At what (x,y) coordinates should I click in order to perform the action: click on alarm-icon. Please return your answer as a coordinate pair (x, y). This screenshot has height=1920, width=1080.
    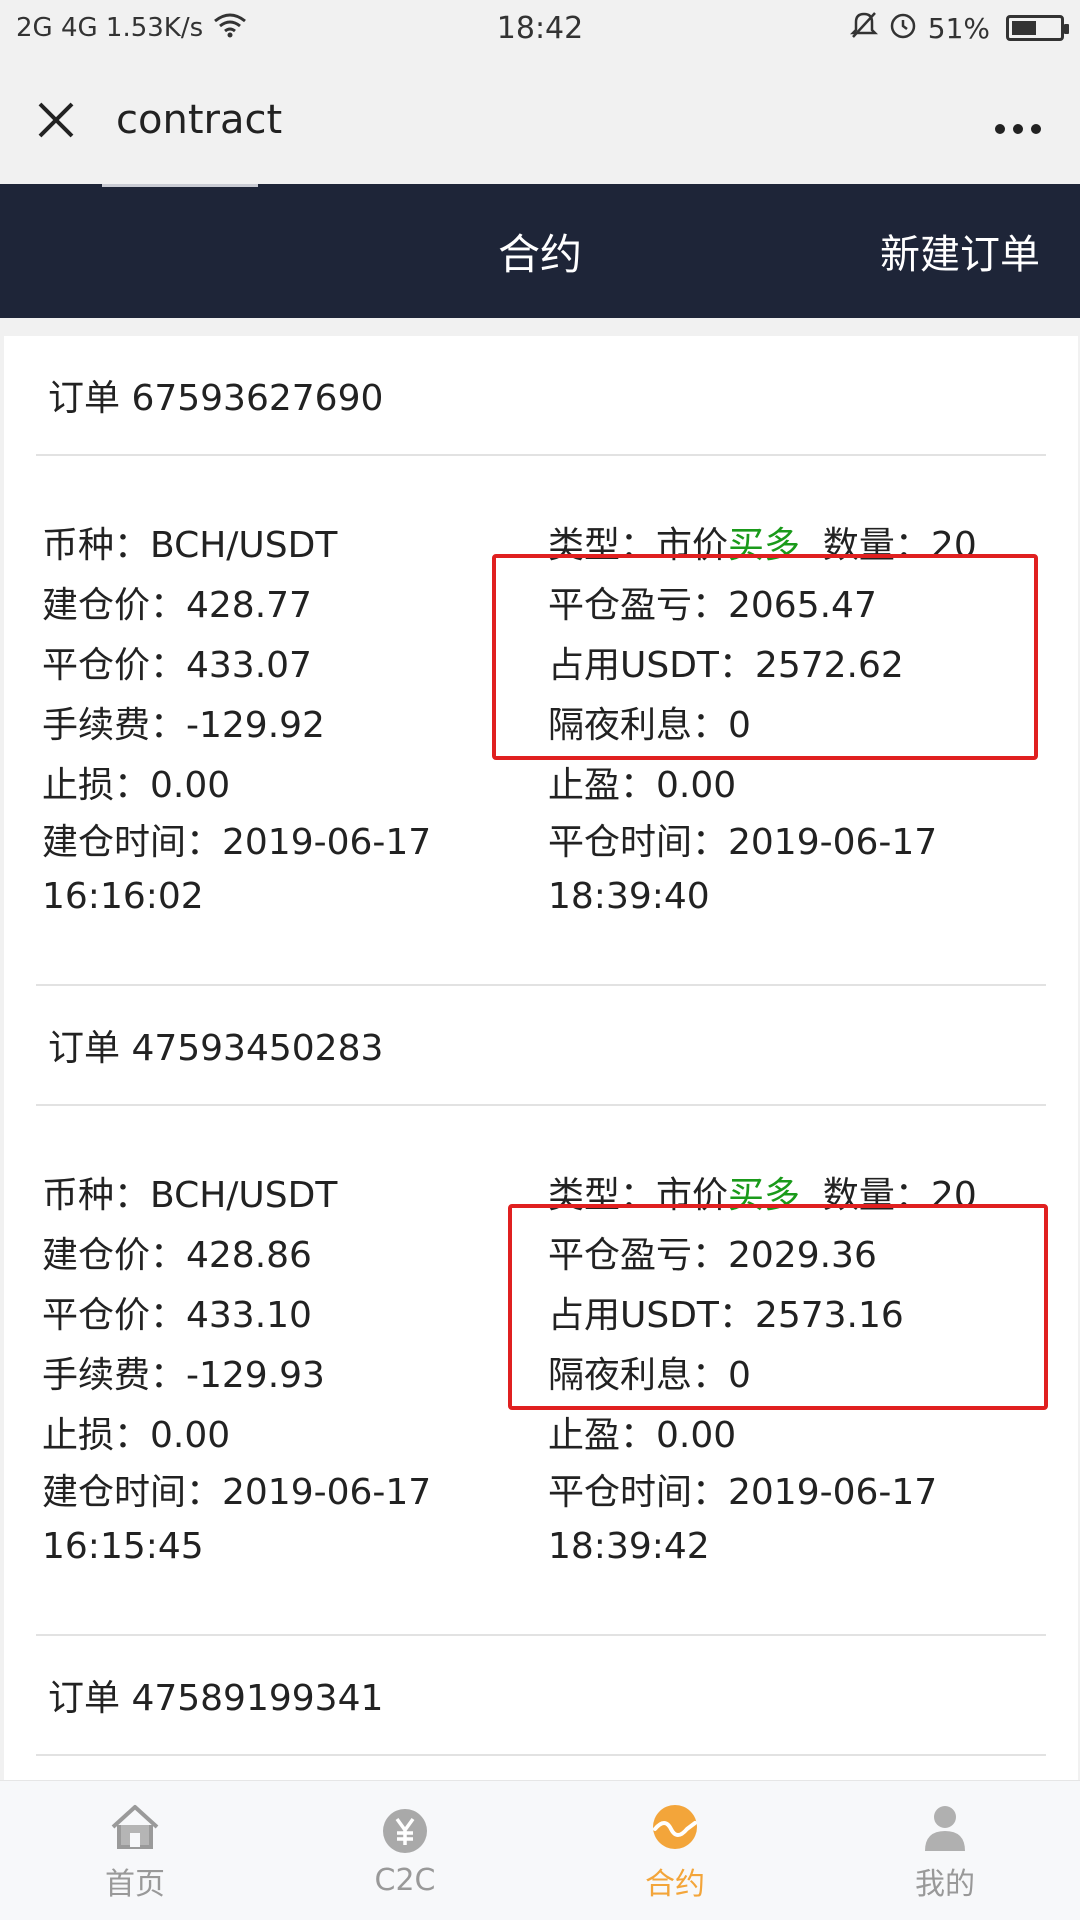
    Looking at the image, I should click on (903, 28).